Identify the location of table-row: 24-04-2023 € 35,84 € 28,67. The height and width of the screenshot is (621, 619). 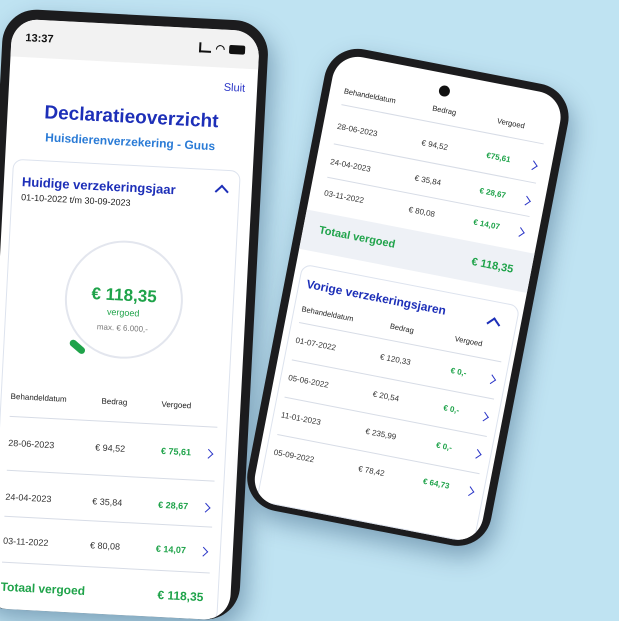
(447, 129).